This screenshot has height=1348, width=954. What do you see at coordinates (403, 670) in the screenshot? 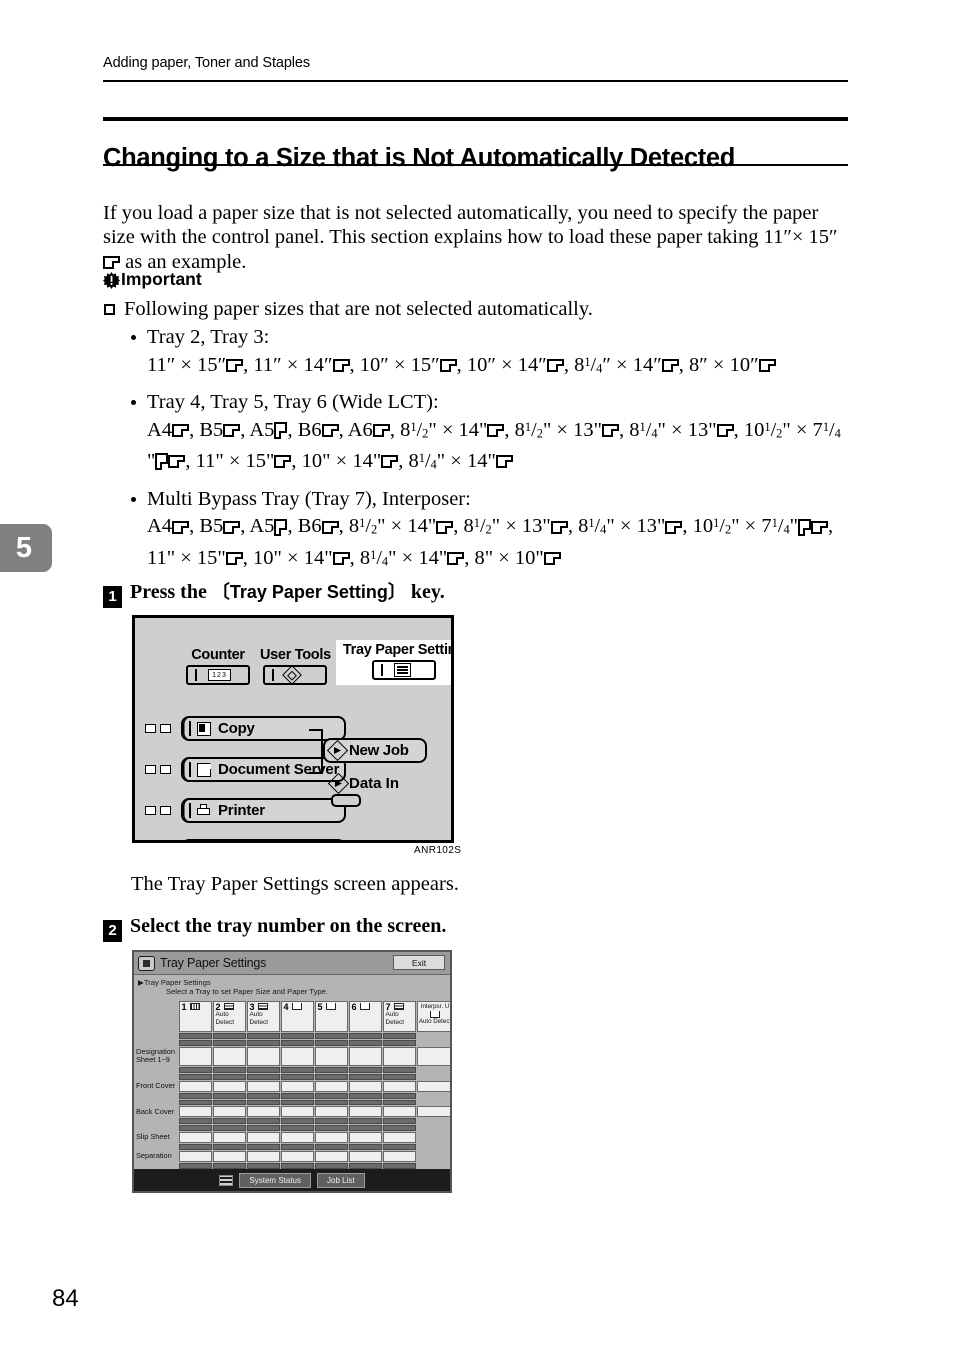
I see `tray-paper-setting-key-button` at bounding box center [403, 670].